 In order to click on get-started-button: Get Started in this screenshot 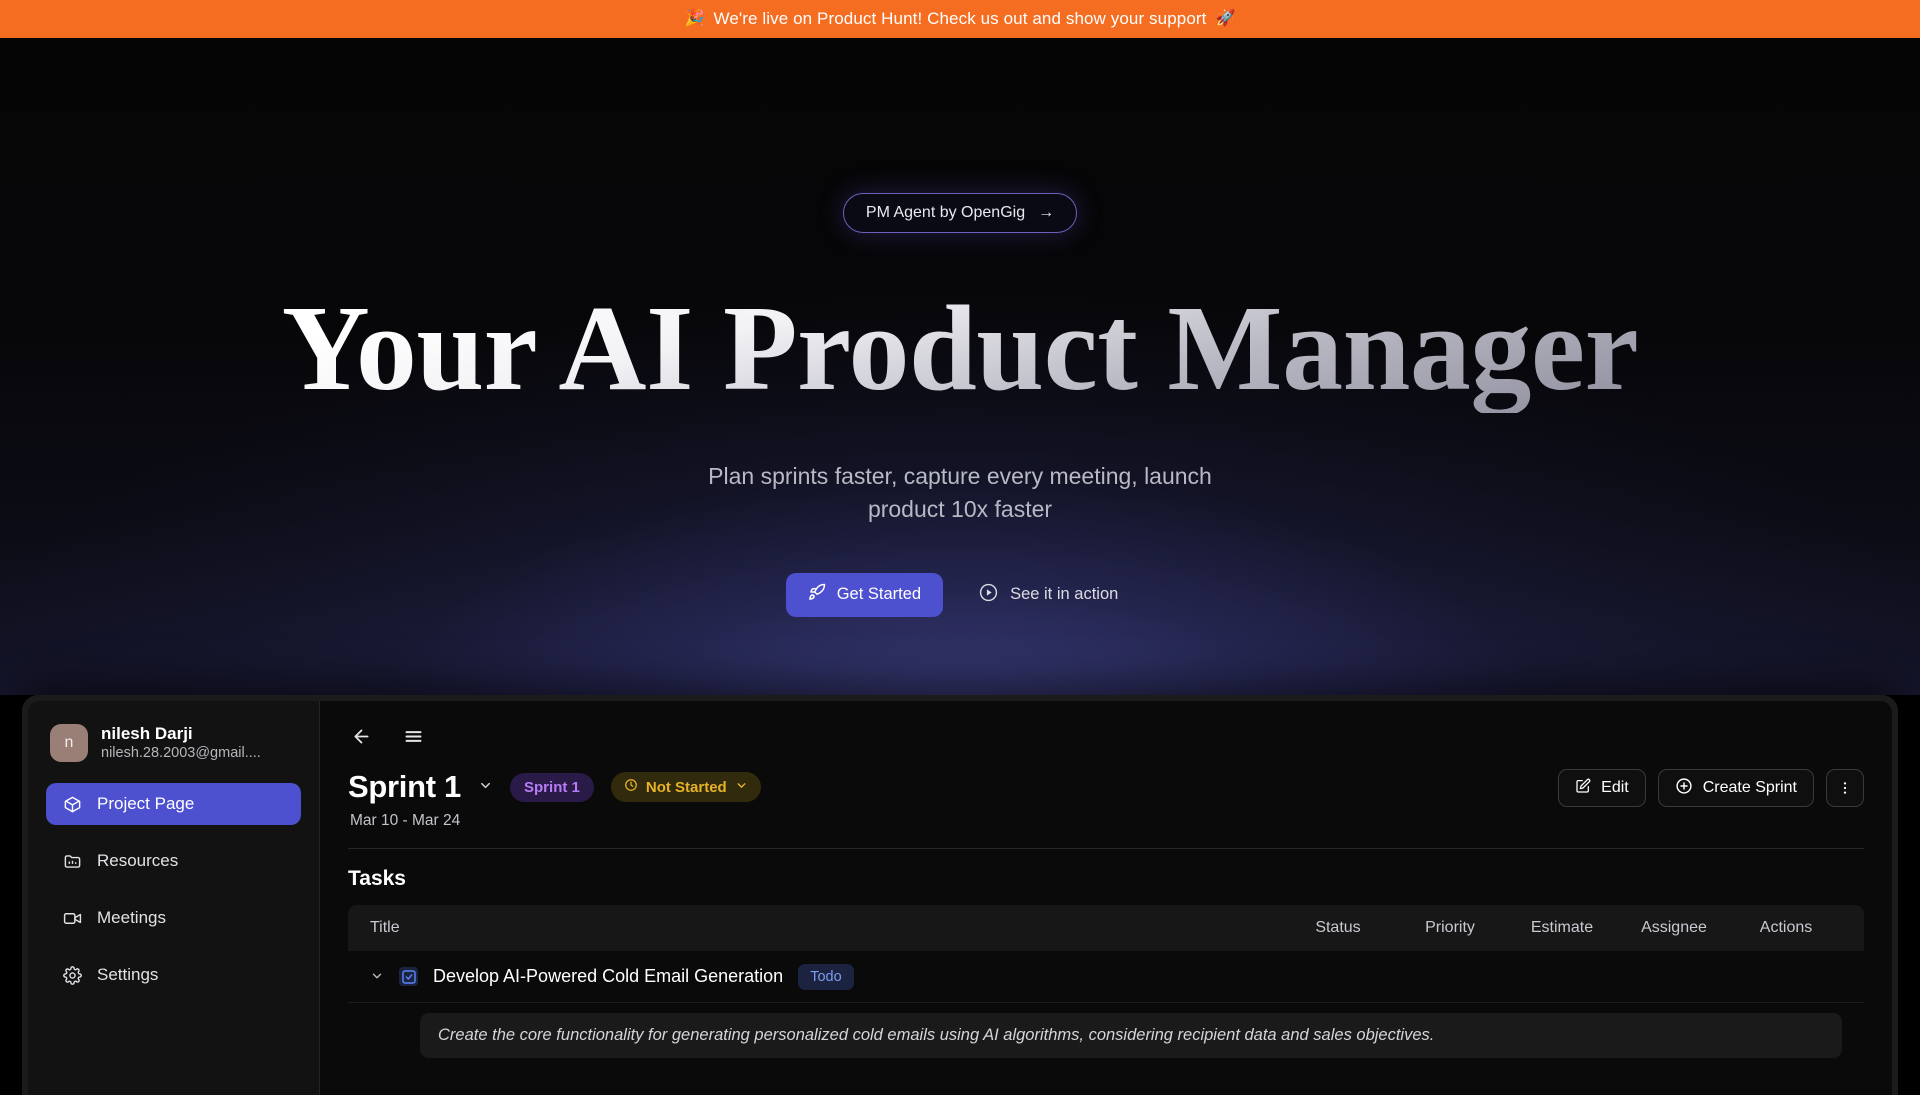, I will do `click(864, 594)`.